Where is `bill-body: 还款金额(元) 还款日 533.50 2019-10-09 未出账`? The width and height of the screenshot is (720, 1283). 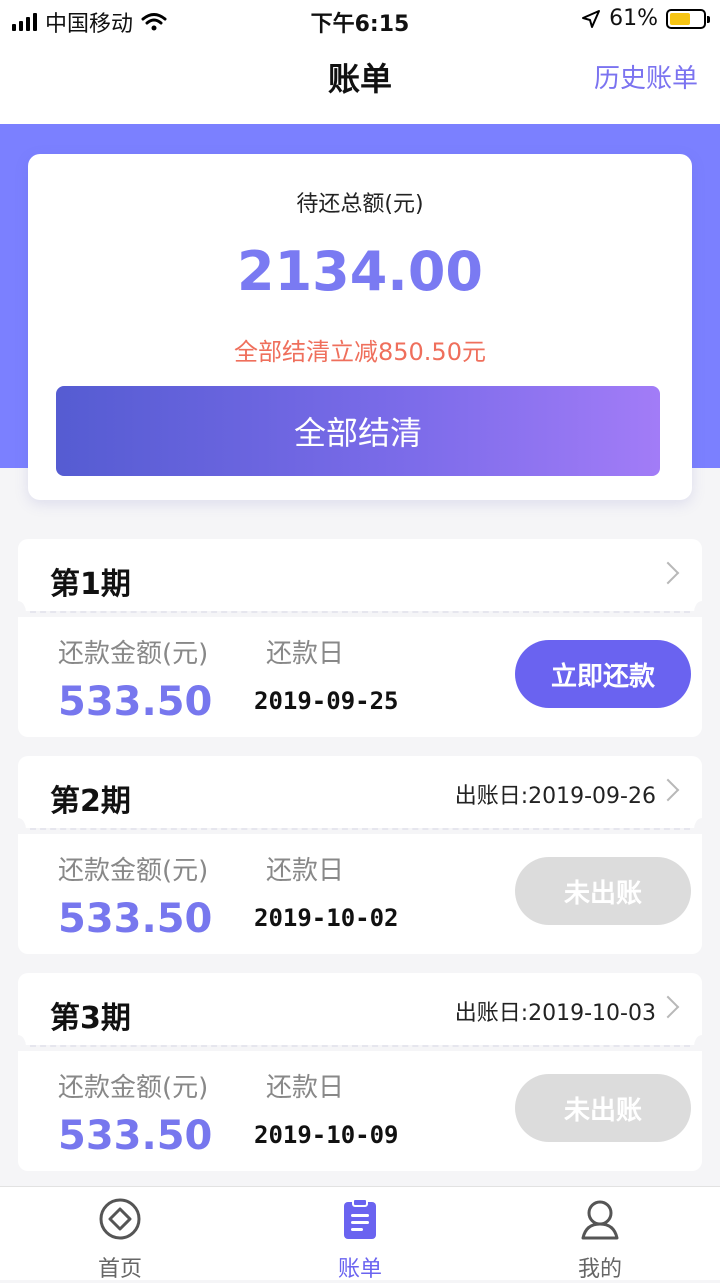 bill-body: 还款金额(元) 还款日 533.50 2019-10-09 未出账 is located at coordinates (360, 1111).